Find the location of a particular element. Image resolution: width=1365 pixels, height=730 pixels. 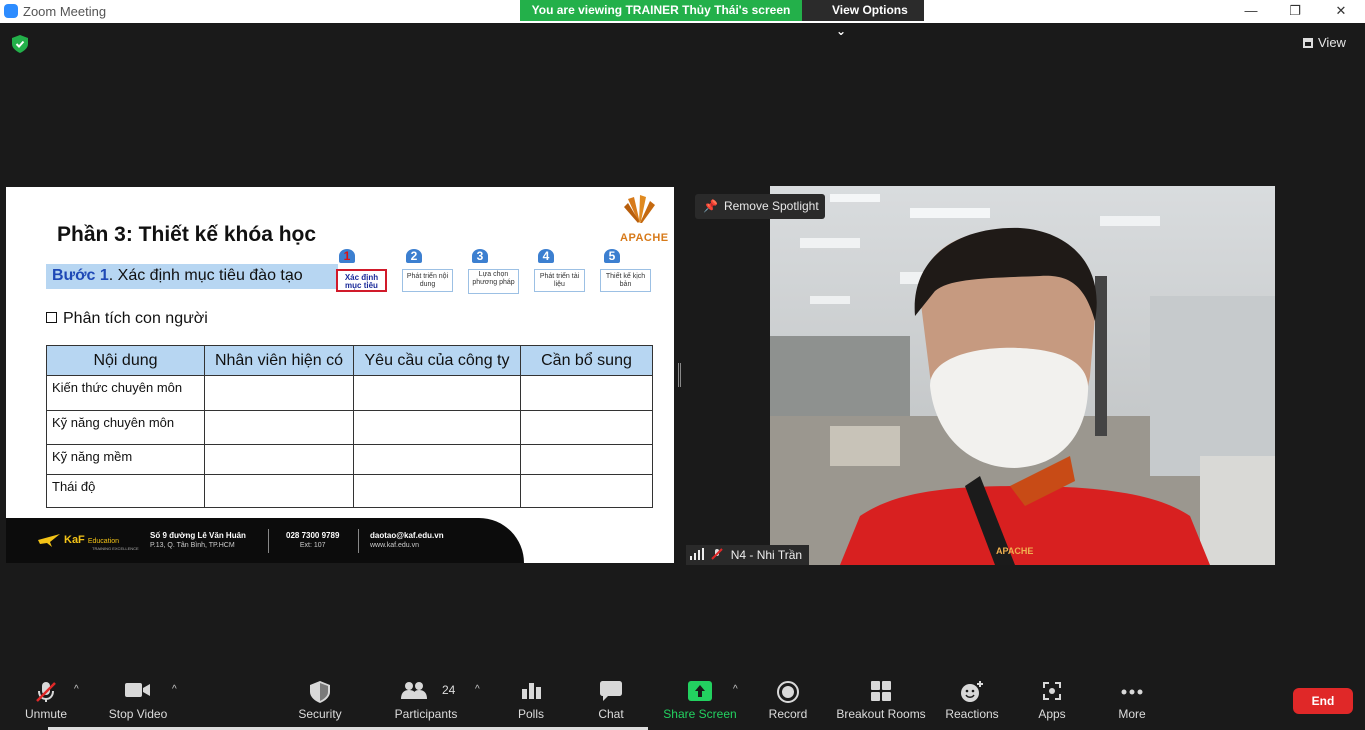

polls-label: Polls is located at coordinates (530, 714).